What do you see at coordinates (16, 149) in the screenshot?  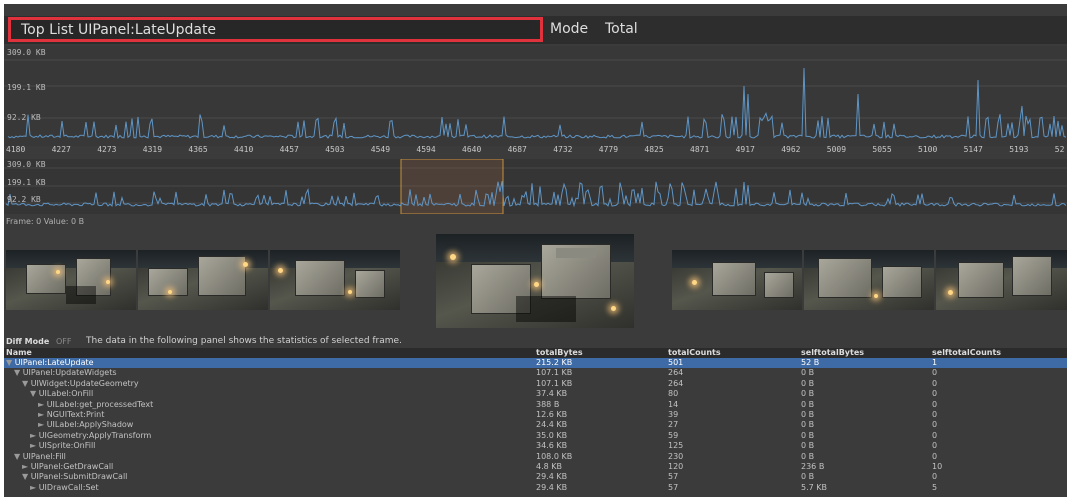 I see `frame-tick-label: 4180` at bounding box center [16, 149].